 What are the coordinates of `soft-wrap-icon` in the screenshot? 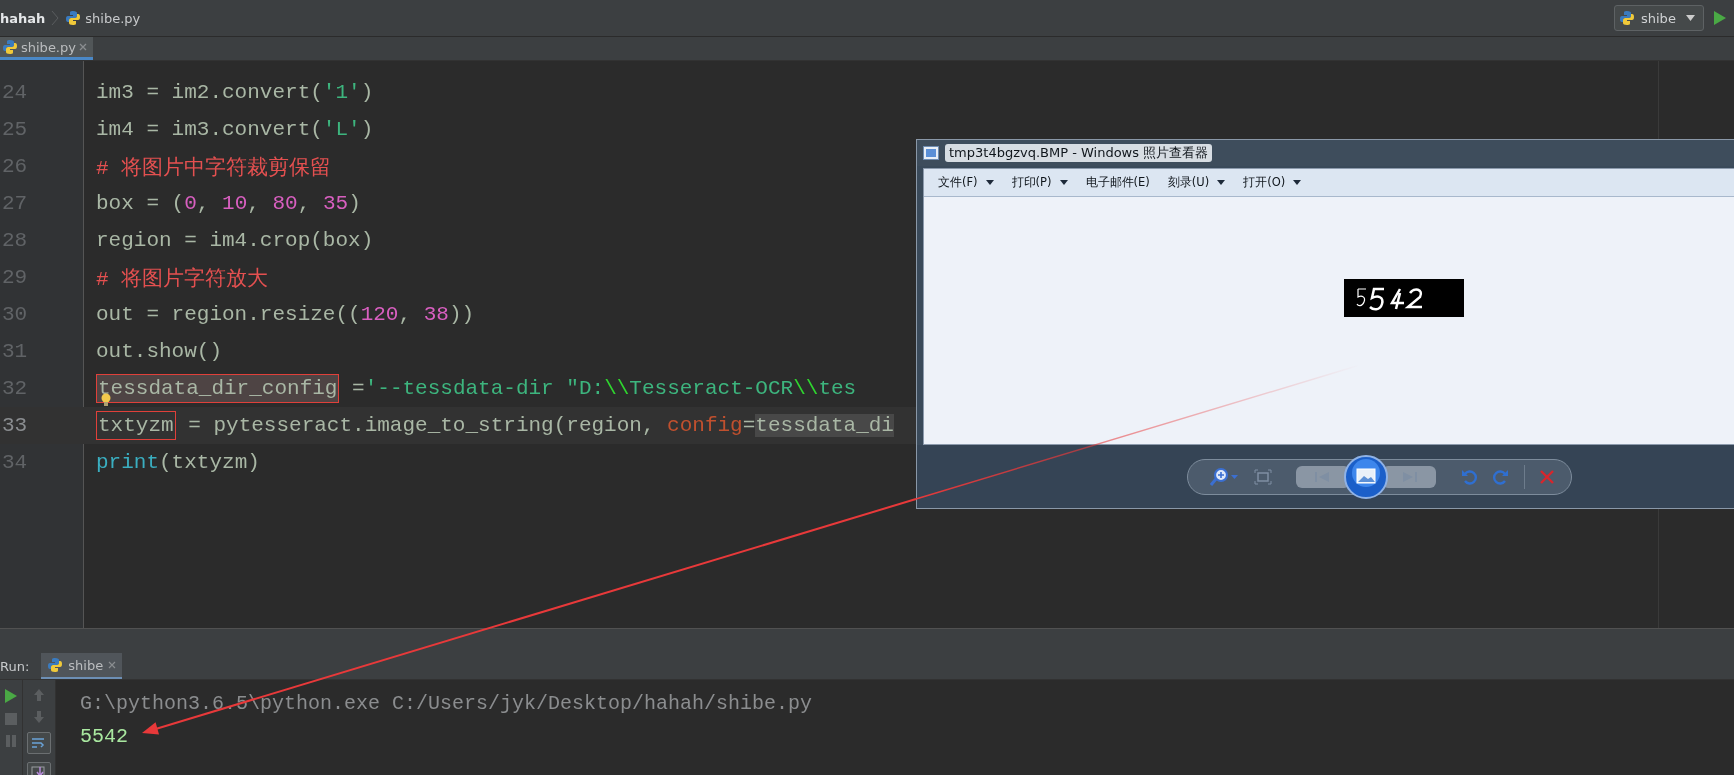 It's located at (39, 743).